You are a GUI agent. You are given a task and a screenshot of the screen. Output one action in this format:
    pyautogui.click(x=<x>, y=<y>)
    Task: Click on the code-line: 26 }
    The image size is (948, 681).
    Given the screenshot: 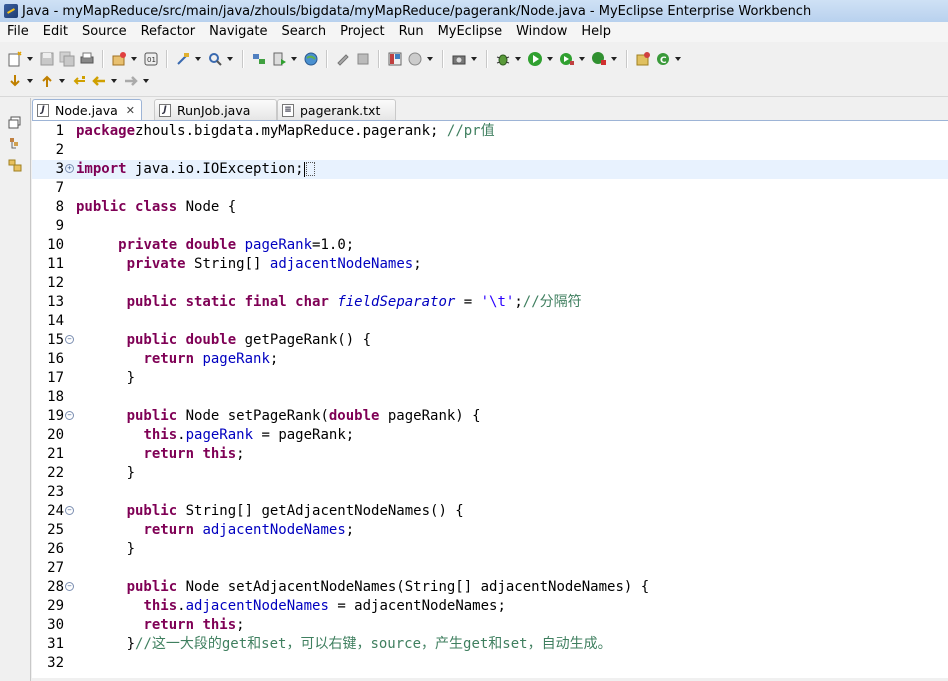 What is the action you would take?
    pyautogui.click(x=490, y=549)
    